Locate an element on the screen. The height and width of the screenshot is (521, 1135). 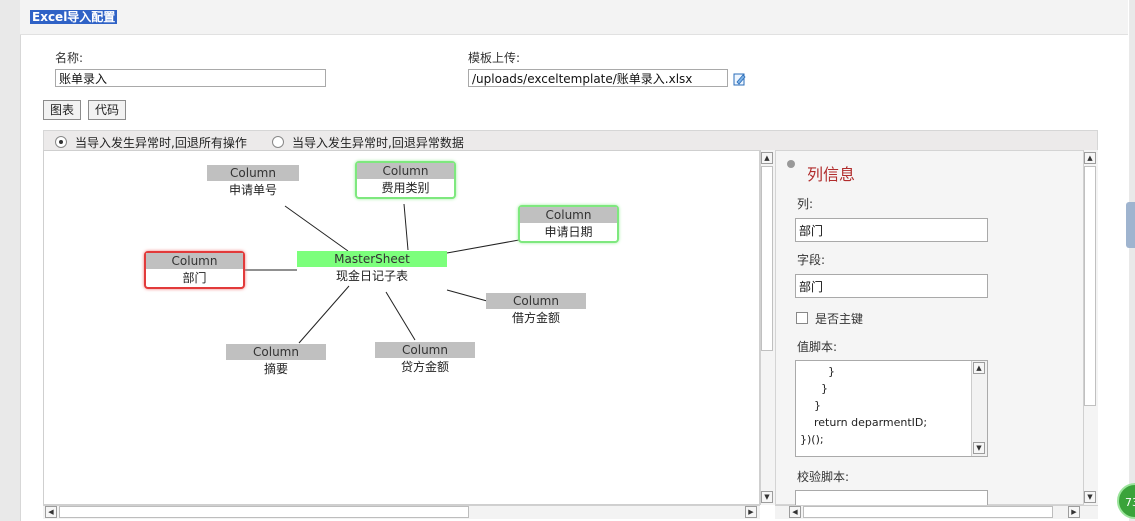
script-scroll-up-icon: ▲ is located at coordinates (979, 368).